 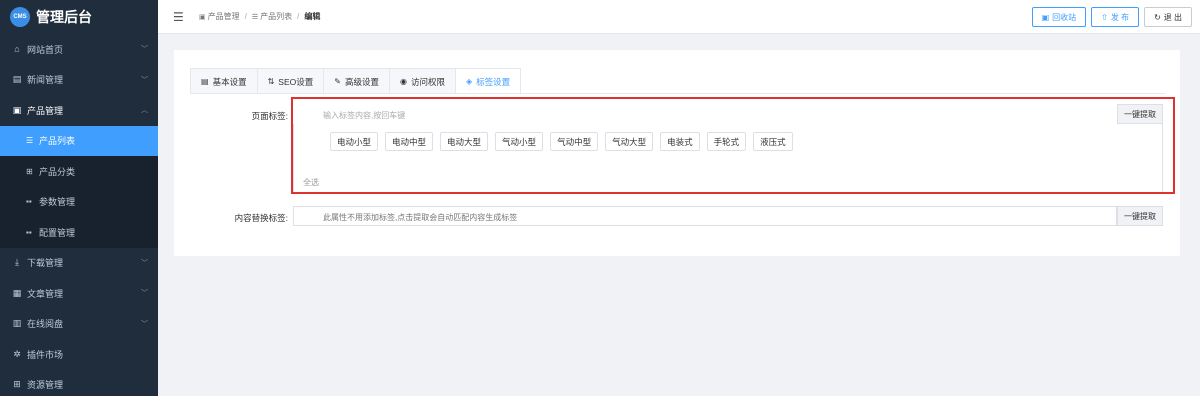 What do you see at coordinates (679, 17) in the screenshot?
I see `top-header: ☰ ▣ 产品管理 / ☰ 产品列表 / 编辑 ▣ 回收站 ⇧ 发 布 ↻ 退 出` at bounding box center [679, 17].